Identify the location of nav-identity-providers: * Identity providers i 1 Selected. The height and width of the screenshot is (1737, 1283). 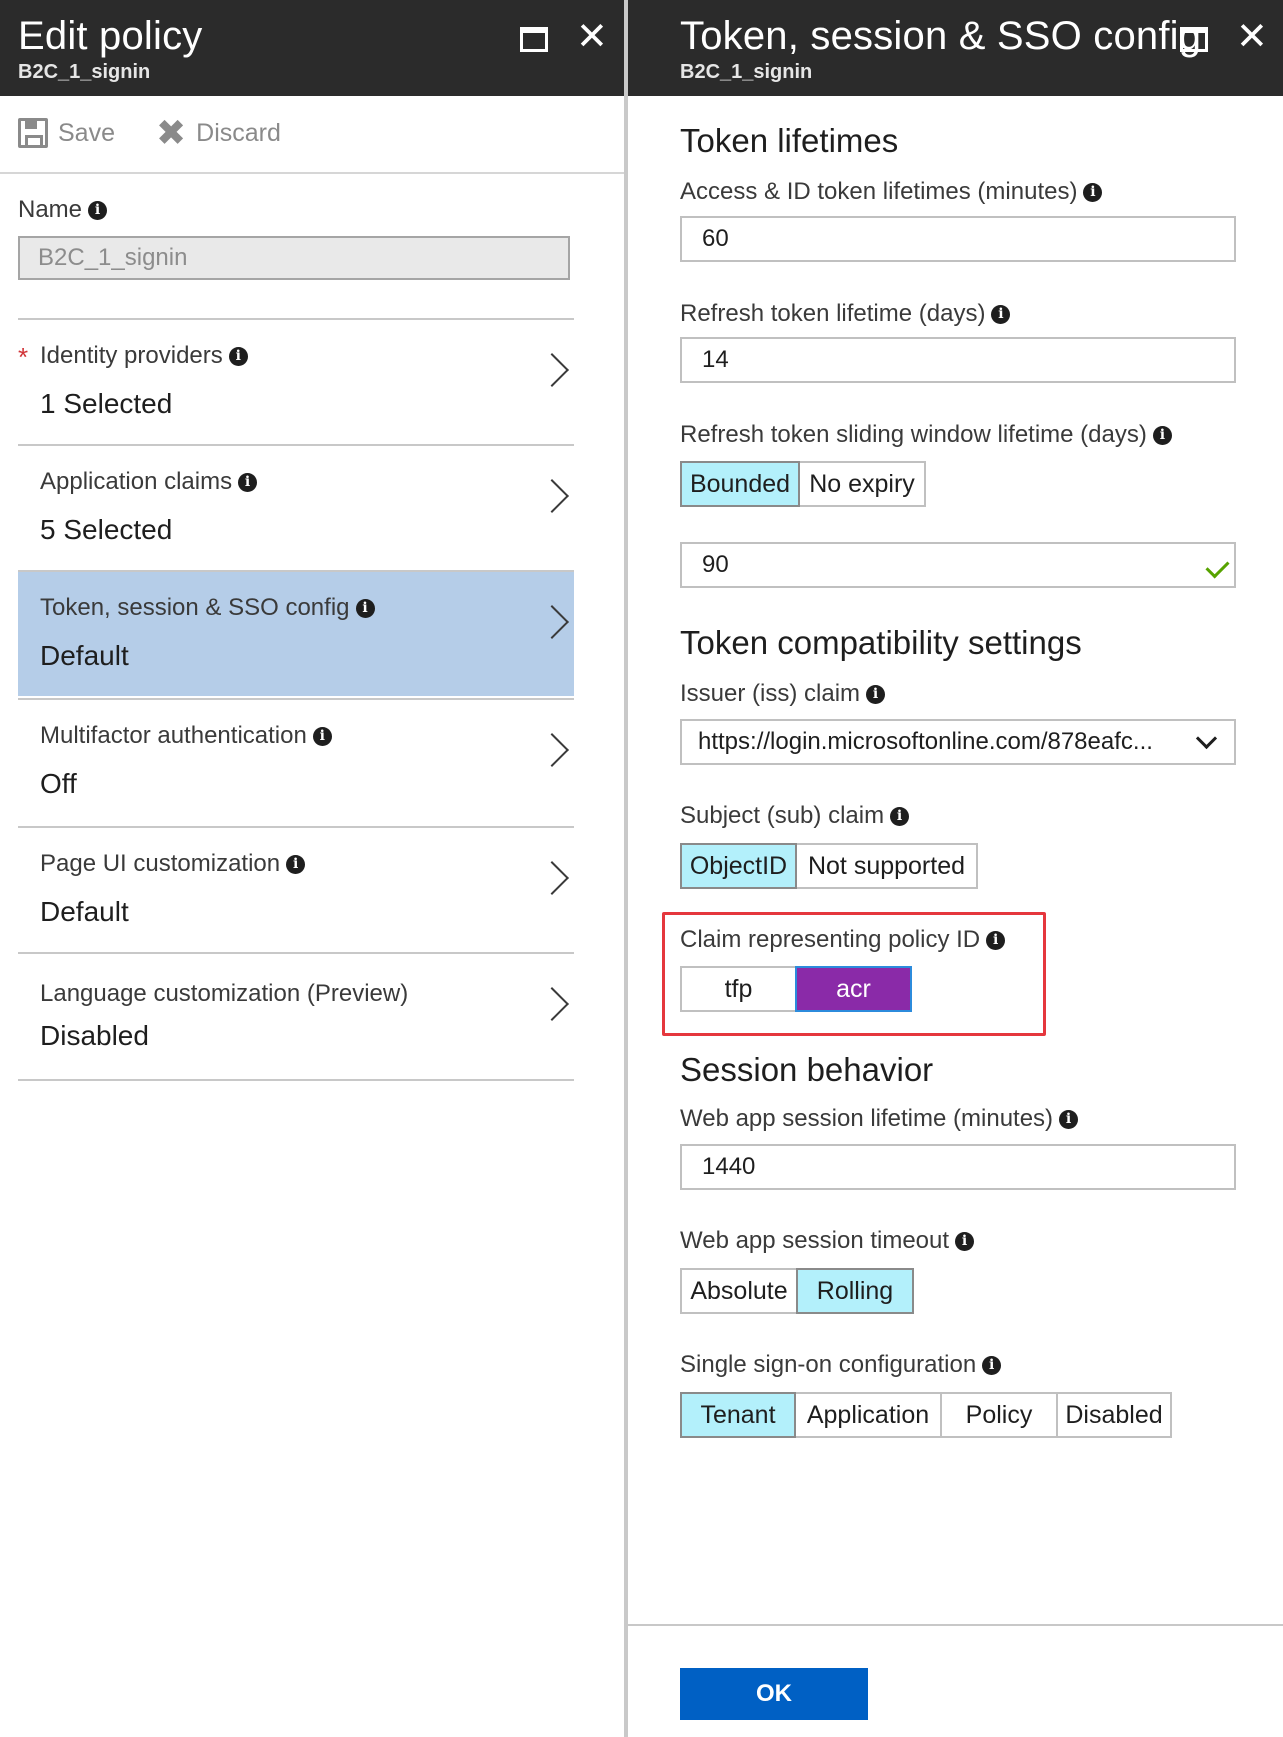
(296, 381).